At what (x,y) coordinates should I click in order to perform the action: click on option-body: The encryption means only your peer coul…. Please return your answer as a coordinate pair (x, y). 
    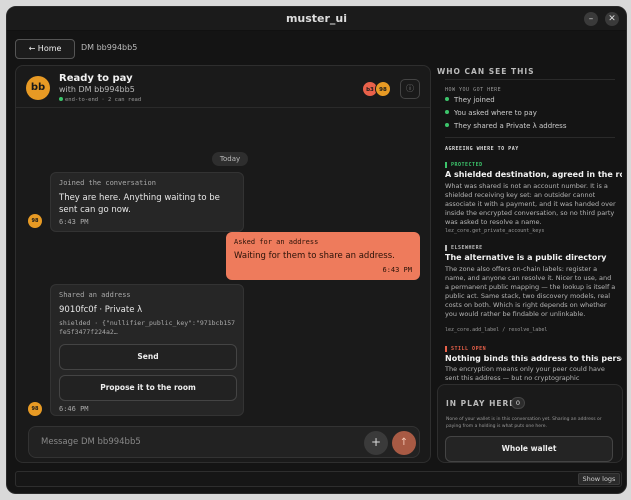
    Looking at the image, I should click on (525, 373).